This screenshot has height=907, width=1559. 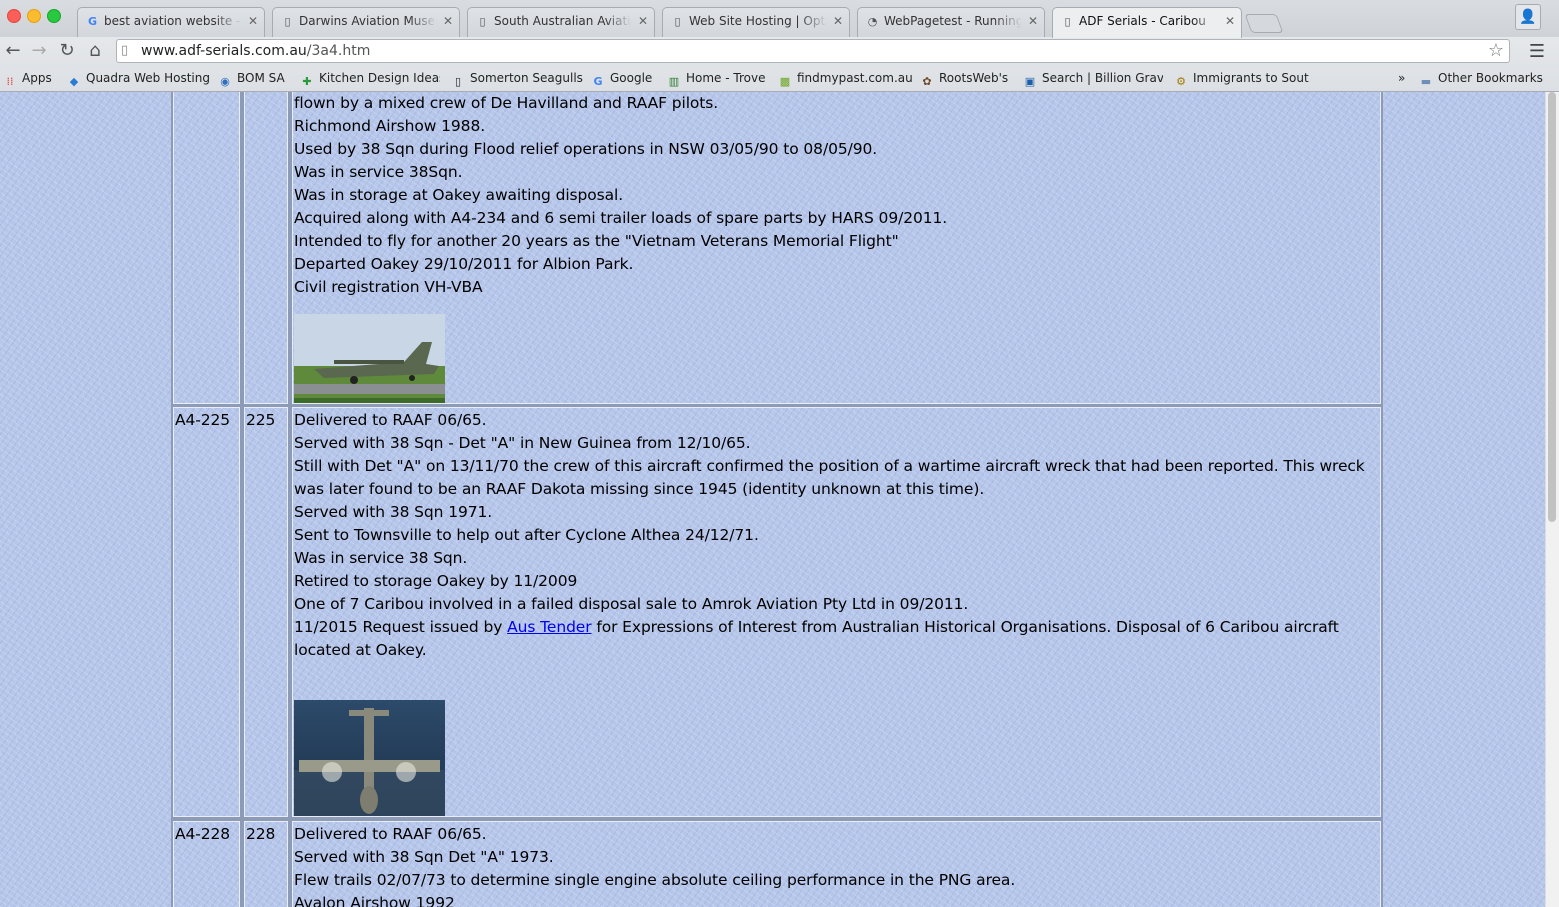 I want to click on bookmark-findmypast: ▩ findmypast.com.au, so click(x=845, y=80).